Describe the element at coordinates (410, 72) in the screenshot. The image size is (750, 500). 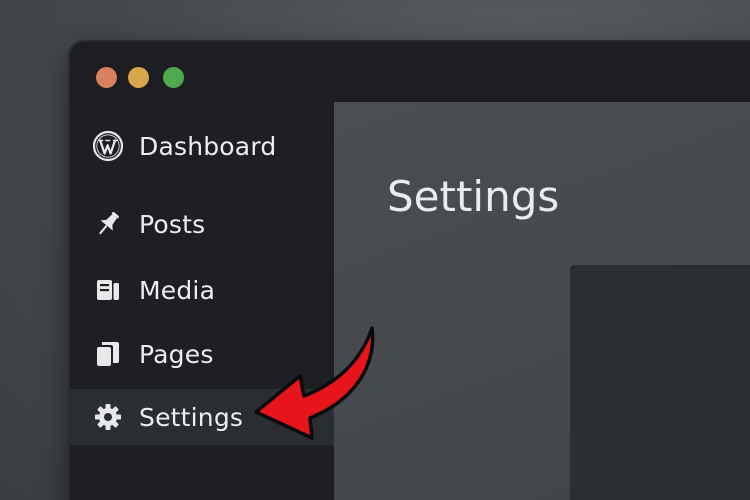
I see `title-bar` at that location.